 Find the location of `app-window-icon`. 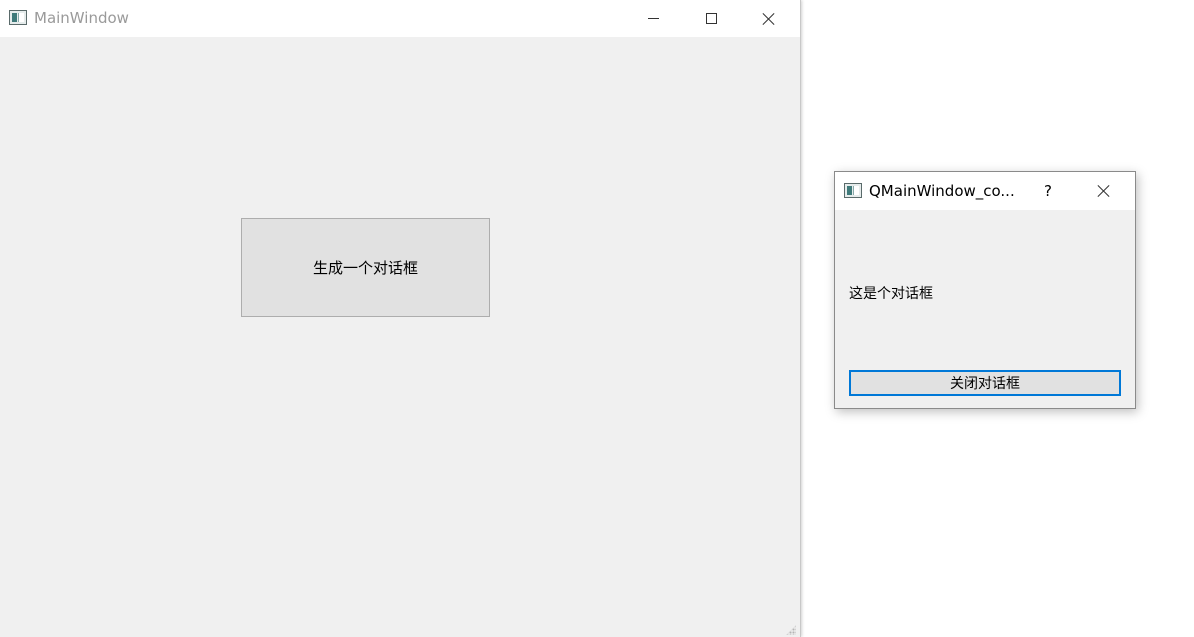

app-window-icon is located at coordinates (18, 17).